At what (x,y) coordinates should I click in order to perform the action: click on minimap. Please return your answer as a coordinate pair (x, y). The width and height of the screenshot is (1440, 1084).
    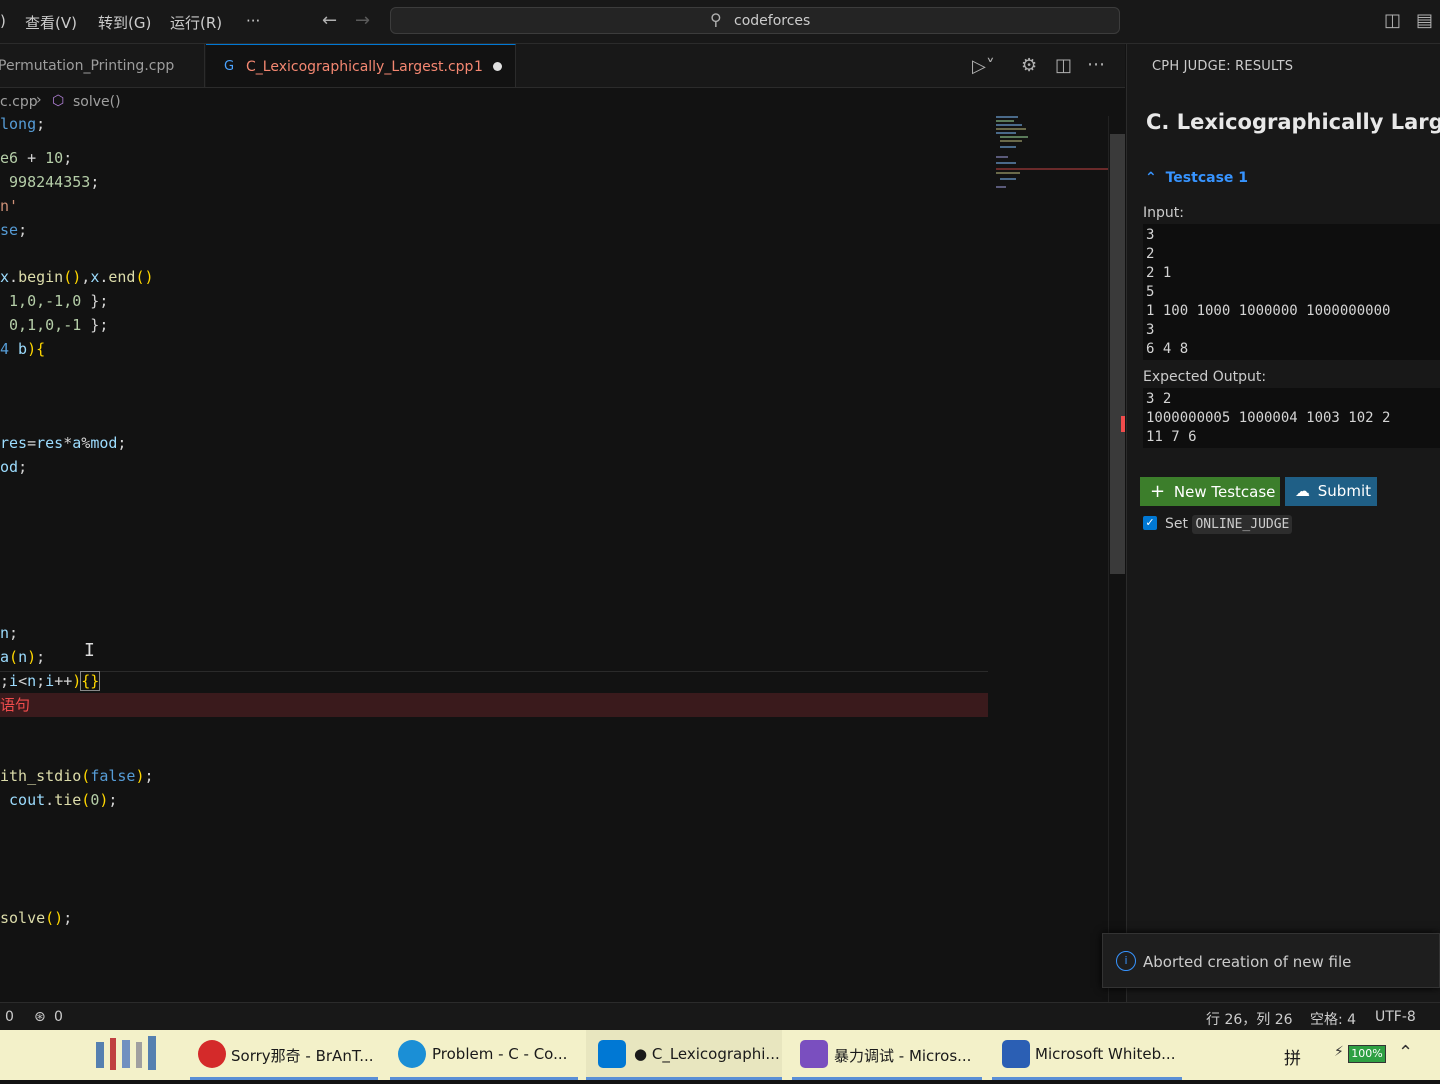
    Looking at the image, I should click on (1049, 216).